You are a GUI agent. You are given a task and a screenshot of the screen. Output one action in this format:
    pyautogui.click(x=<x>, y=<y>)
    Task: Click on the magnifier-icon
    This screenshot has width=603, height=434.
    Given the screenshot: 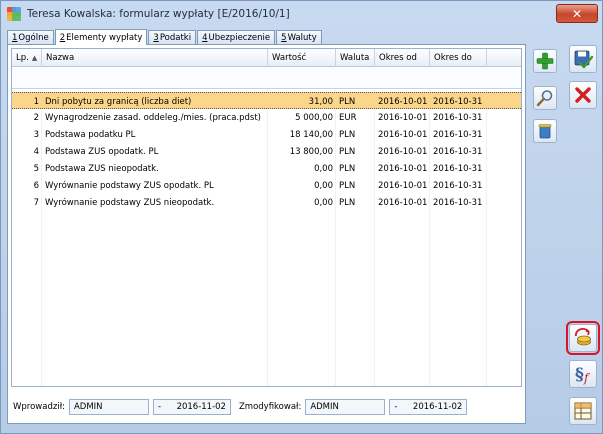 What is the action you would take?
    pyautogui.click(x=544, y=98)
    